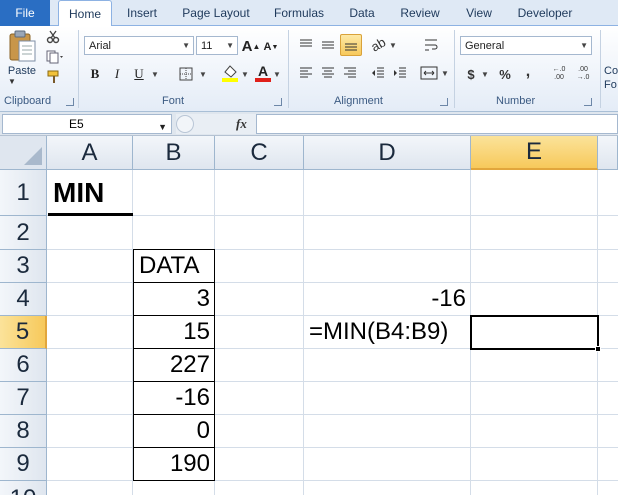 This screenshot has width=618, height=495. Describe the element at coordinates (174, 299) in the screenshot. I see `cell-b4: 3` at that location.